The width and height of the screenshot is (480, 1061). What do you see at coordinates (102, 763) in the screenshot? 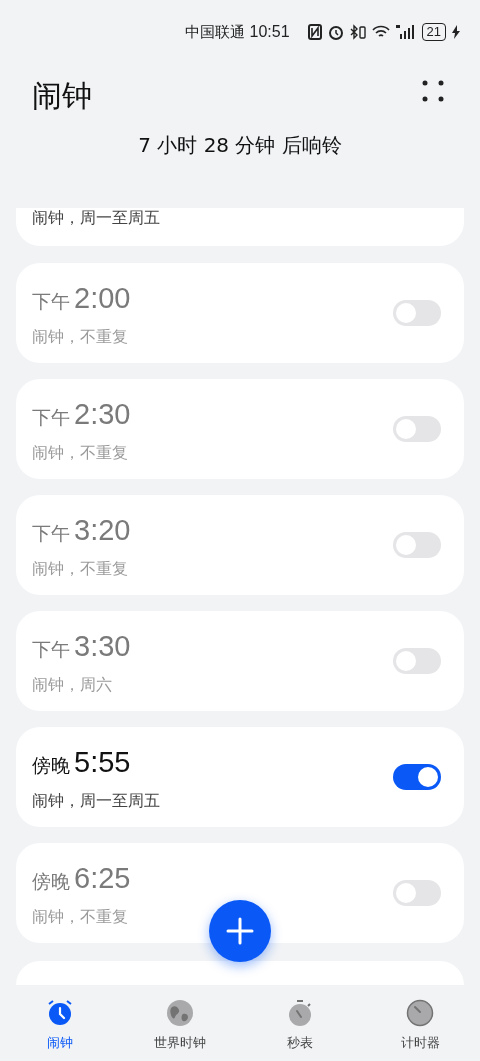
I see `alarm-time: 5:55` at bounding box center [102, 763].